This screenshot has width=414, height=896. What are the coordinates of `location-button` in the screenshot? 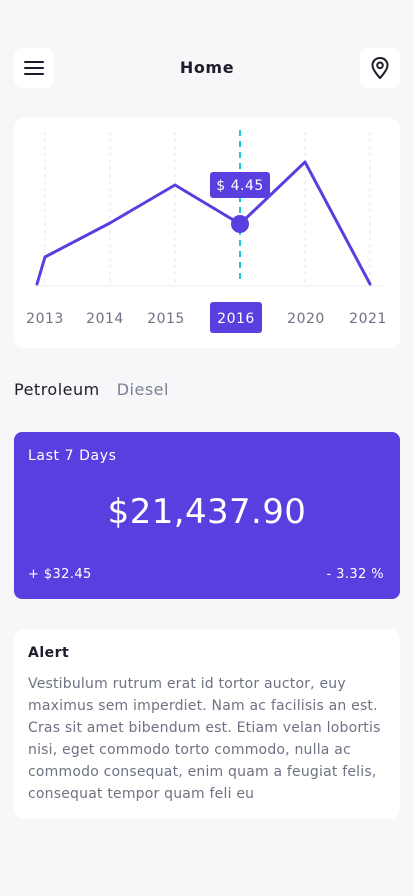 It's located at (380, 68).